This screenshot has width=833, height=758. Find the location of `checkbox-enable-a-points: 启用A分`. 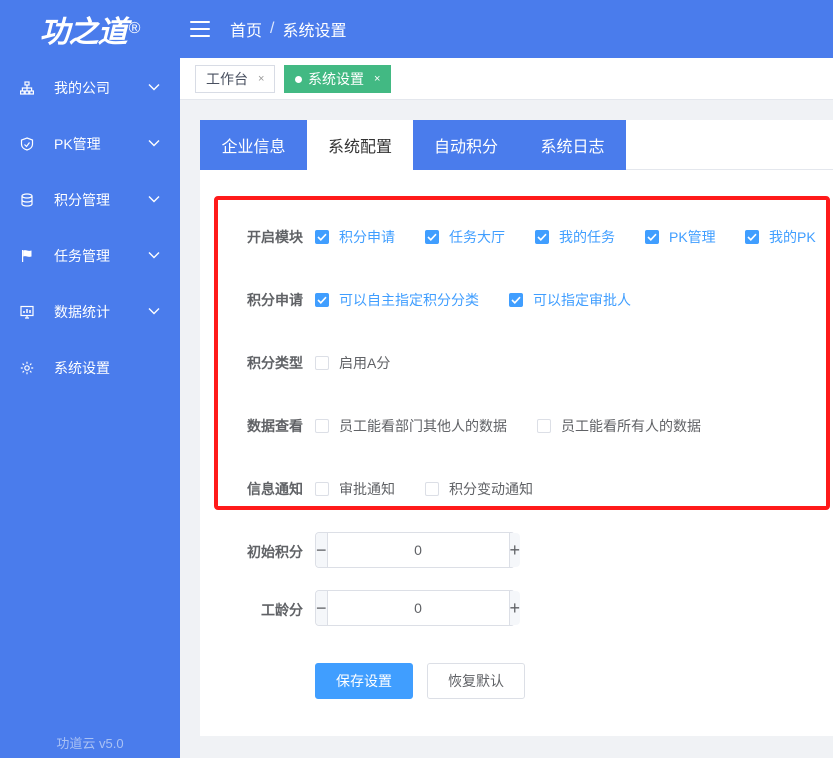

checkbox-enable-a-points: 启用A分 is located at coordinates (352, 363).